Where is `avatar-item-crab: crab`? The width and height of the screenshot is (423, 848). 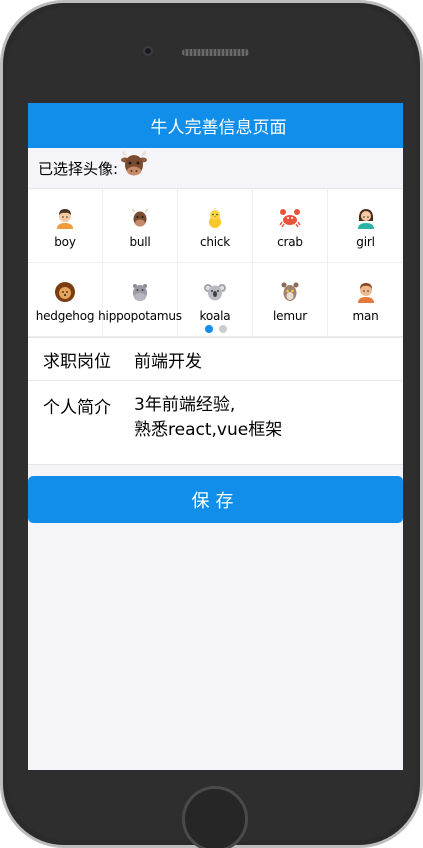 avatar-item-crab: crab is located at coordinates (290, 226).